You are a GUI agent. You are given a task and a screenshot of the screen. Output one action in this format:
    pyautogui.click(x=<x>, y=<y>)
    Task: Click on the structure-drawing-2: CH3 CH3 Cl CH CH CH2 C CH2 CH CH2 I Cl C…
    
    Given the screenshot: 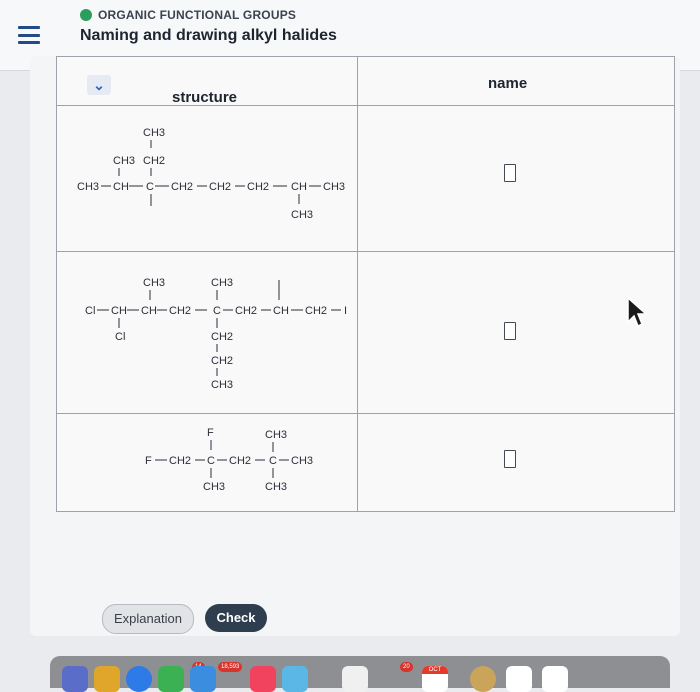 What is the action you would take?
    pyautogui.click(x=216, y=334)
    